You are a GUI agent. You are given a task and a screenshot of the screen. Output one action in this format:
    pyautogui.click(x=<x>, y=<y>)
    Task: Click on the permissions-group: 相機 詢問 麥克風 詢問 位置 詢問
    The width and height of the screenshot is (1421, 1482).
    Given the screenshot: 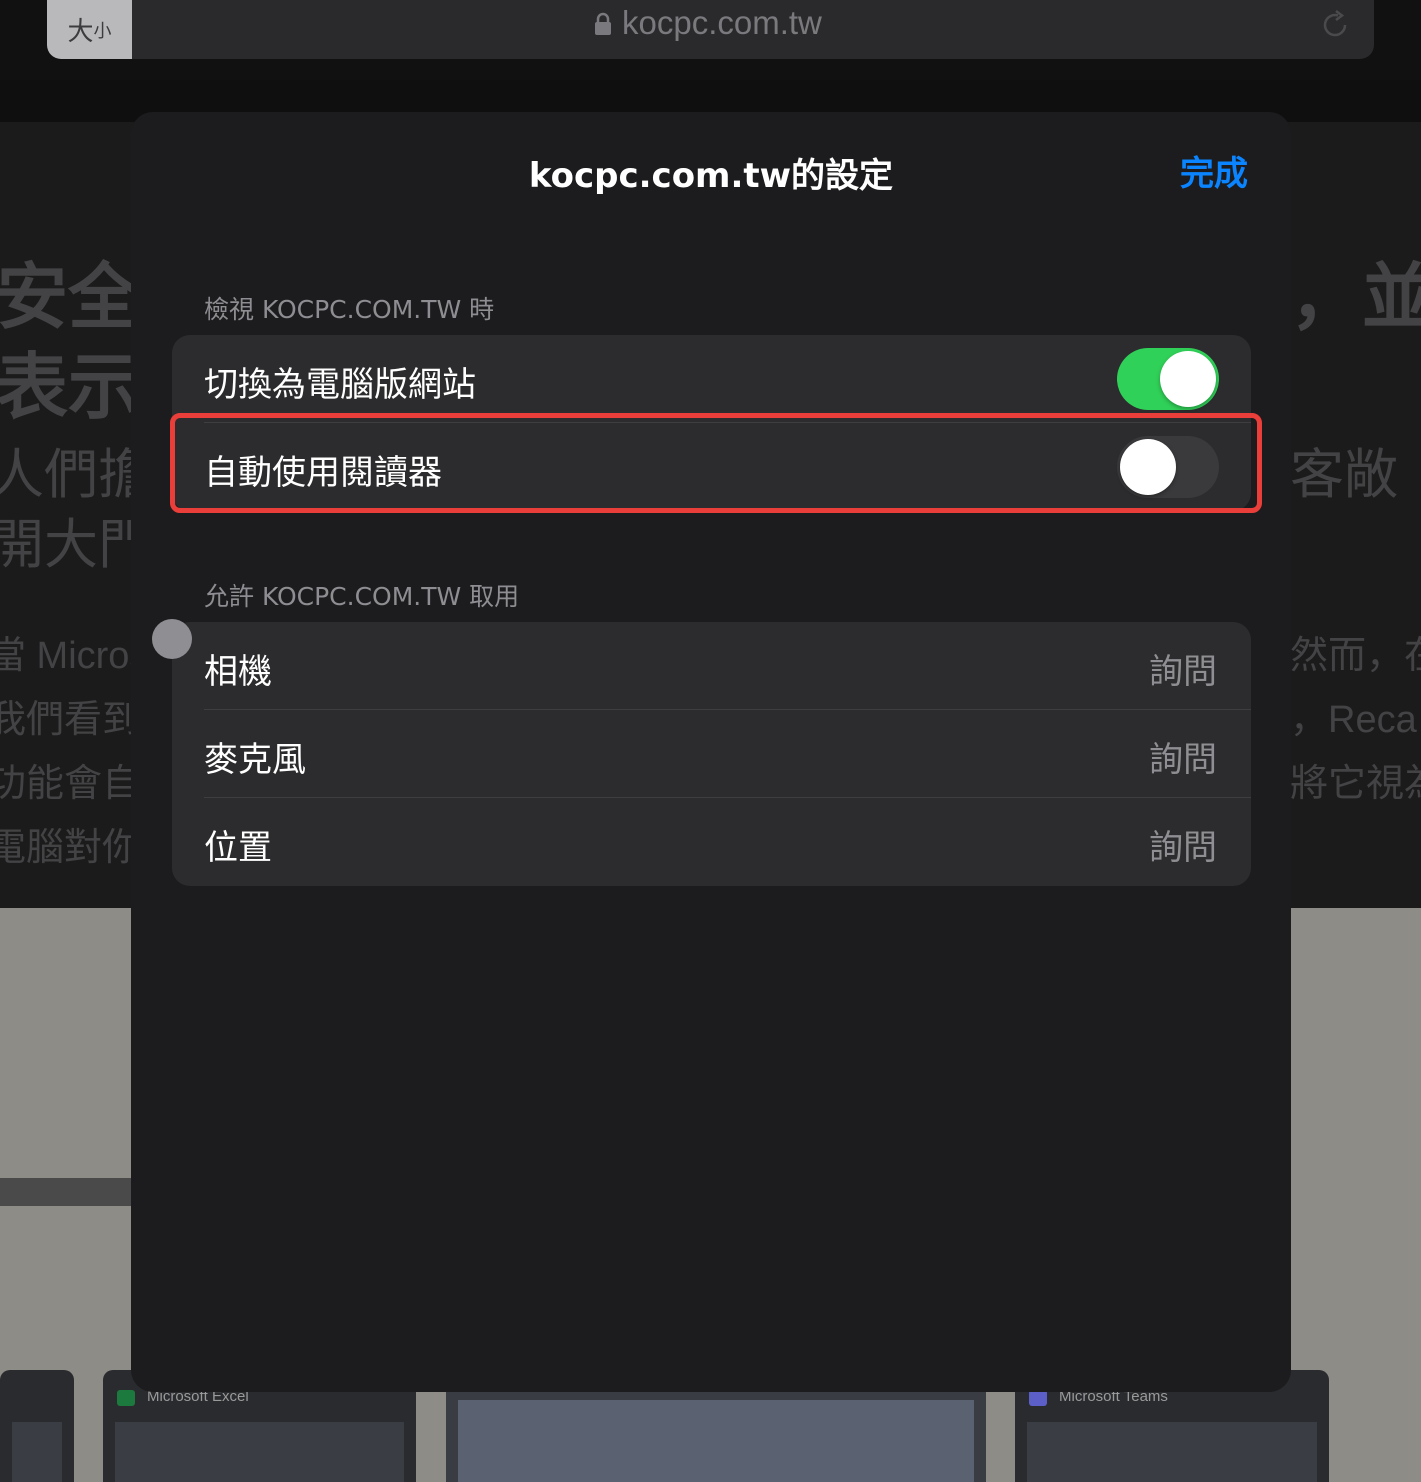 What is the action you would take?
    pyautogui.click(x=711, y=754)
    